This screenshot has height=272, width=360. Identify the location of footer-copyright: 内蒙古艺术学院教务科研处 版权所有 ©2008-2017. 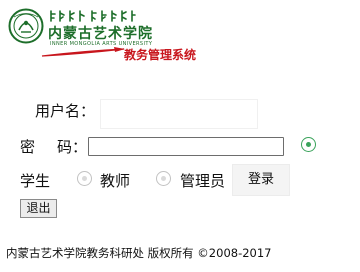
(139, 253).